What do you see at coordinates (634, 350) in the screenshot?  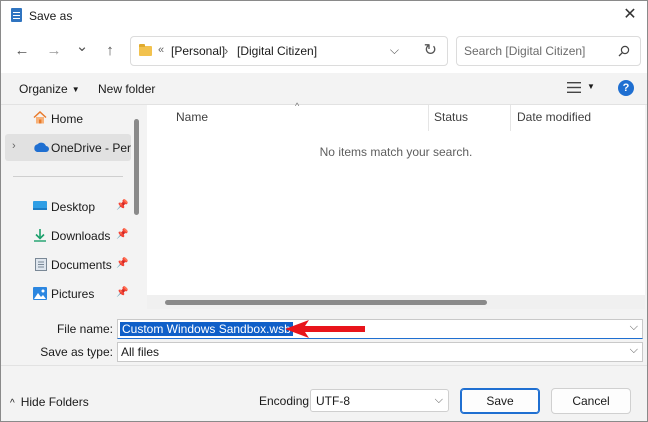 I see `save-as-type-dropdown-icon: ⌵` at bounding box center [634, 350].